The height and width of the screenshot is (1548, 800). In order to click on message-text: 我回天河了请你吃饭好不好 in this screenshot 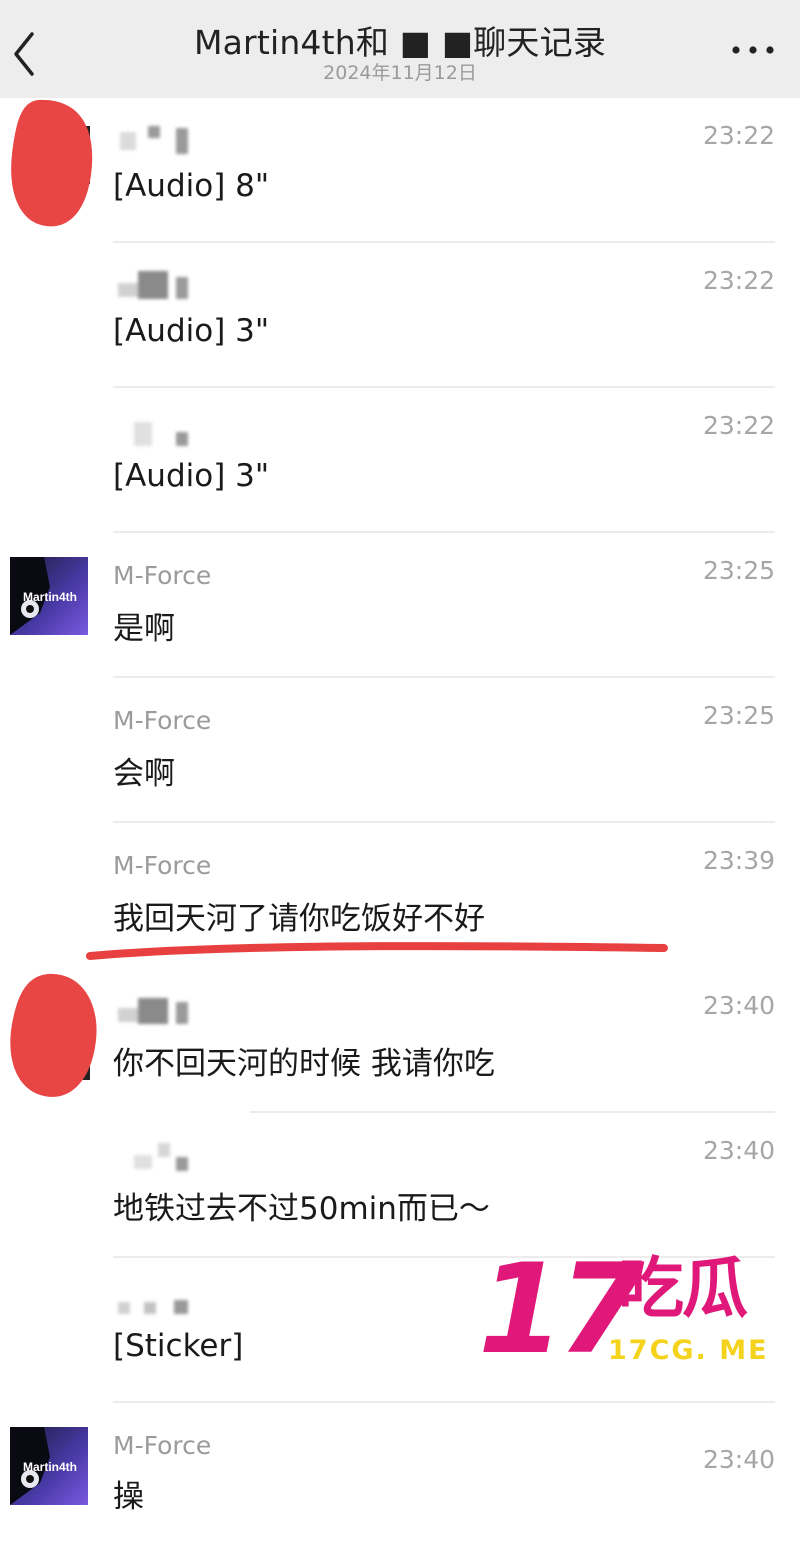, I will do `click(299, 919)`.